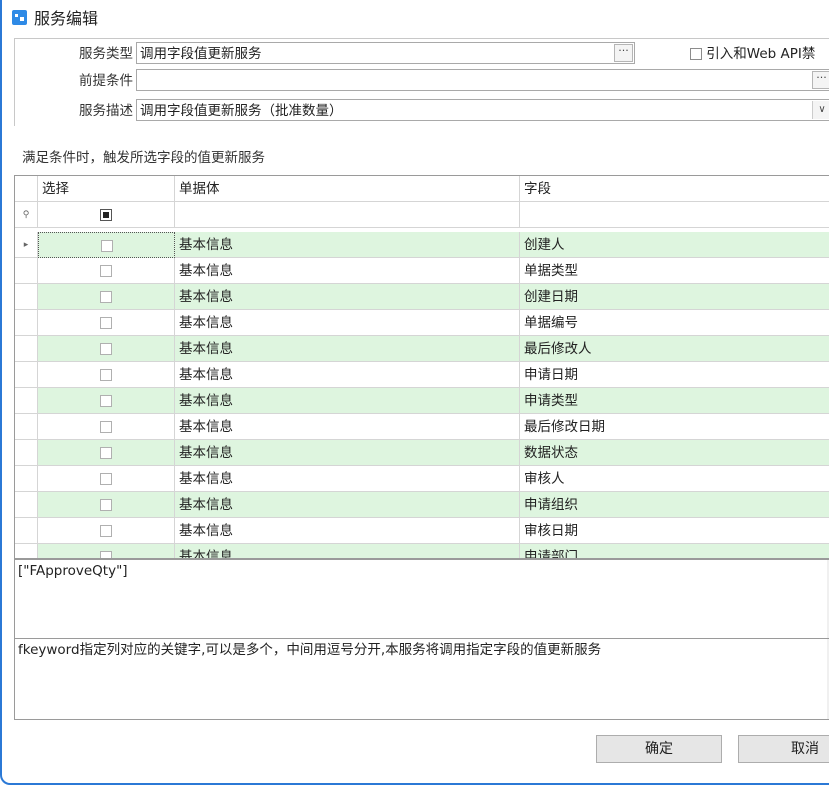 This screenshot has height=785, width=829. I want to click on table-row: 基本信息 单据类型, so click(422, 271).